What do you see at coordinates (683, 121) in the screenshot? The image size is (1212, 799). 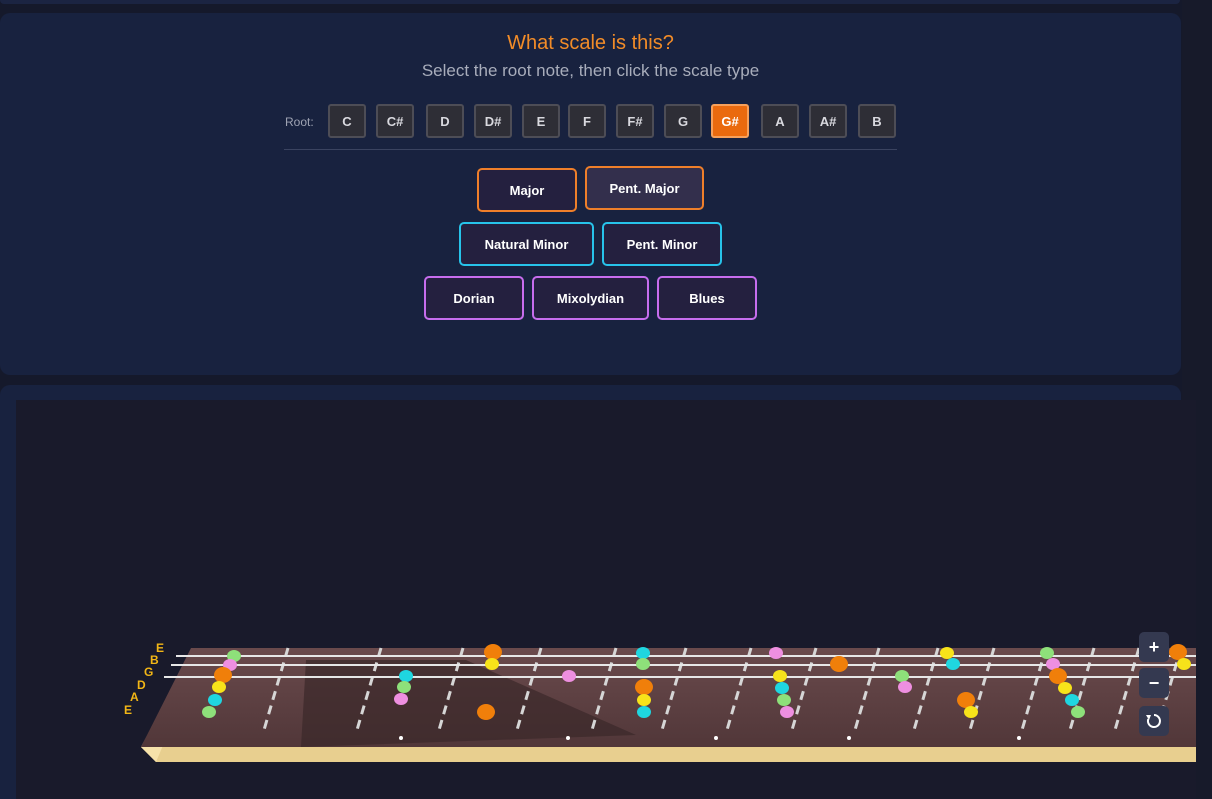 I see `root-button-g: G` at bounding box center [683, 121].